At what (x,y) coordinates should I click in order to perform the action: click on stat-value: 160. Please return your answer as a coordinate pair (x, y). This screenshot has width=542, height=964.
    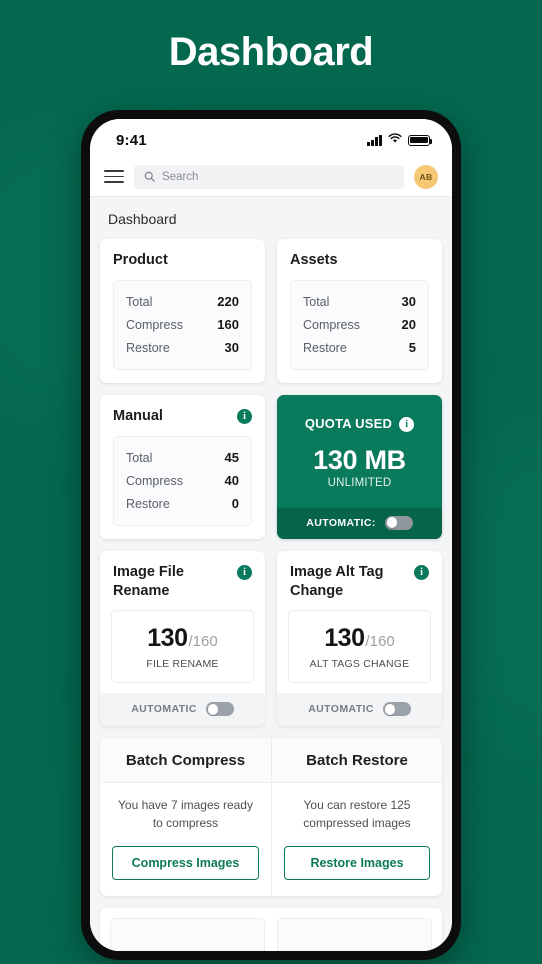
    Looking at the image, I should click on (228, 324).